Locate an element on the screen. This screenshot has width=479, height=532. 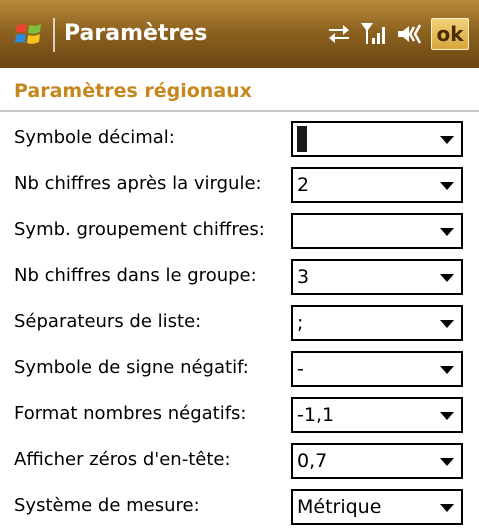
dropdown-value: -1,1 is located at coordinates (316, 415).